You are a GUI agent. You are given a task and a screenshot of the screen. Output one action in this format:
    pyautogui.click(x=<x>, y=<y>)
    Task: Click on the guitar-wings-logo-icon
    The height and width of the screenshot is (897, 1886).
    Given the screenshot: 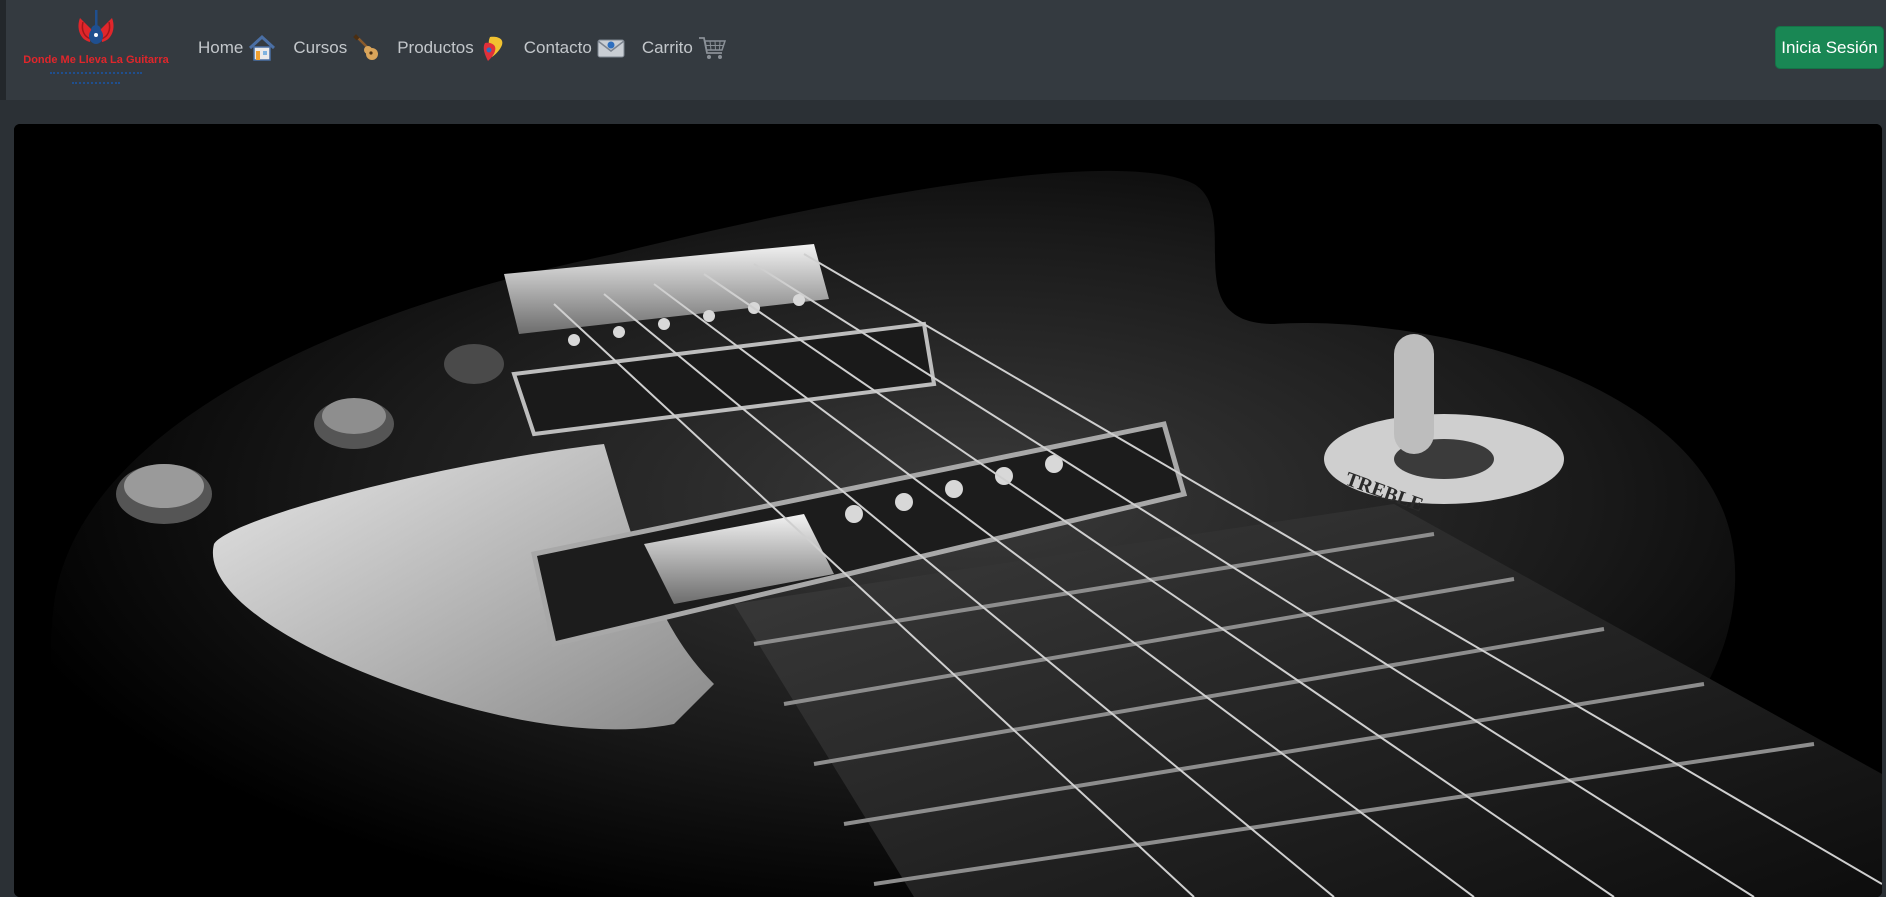 What is the action you would take?
    pyautogui.click(x=96, y=27)
    